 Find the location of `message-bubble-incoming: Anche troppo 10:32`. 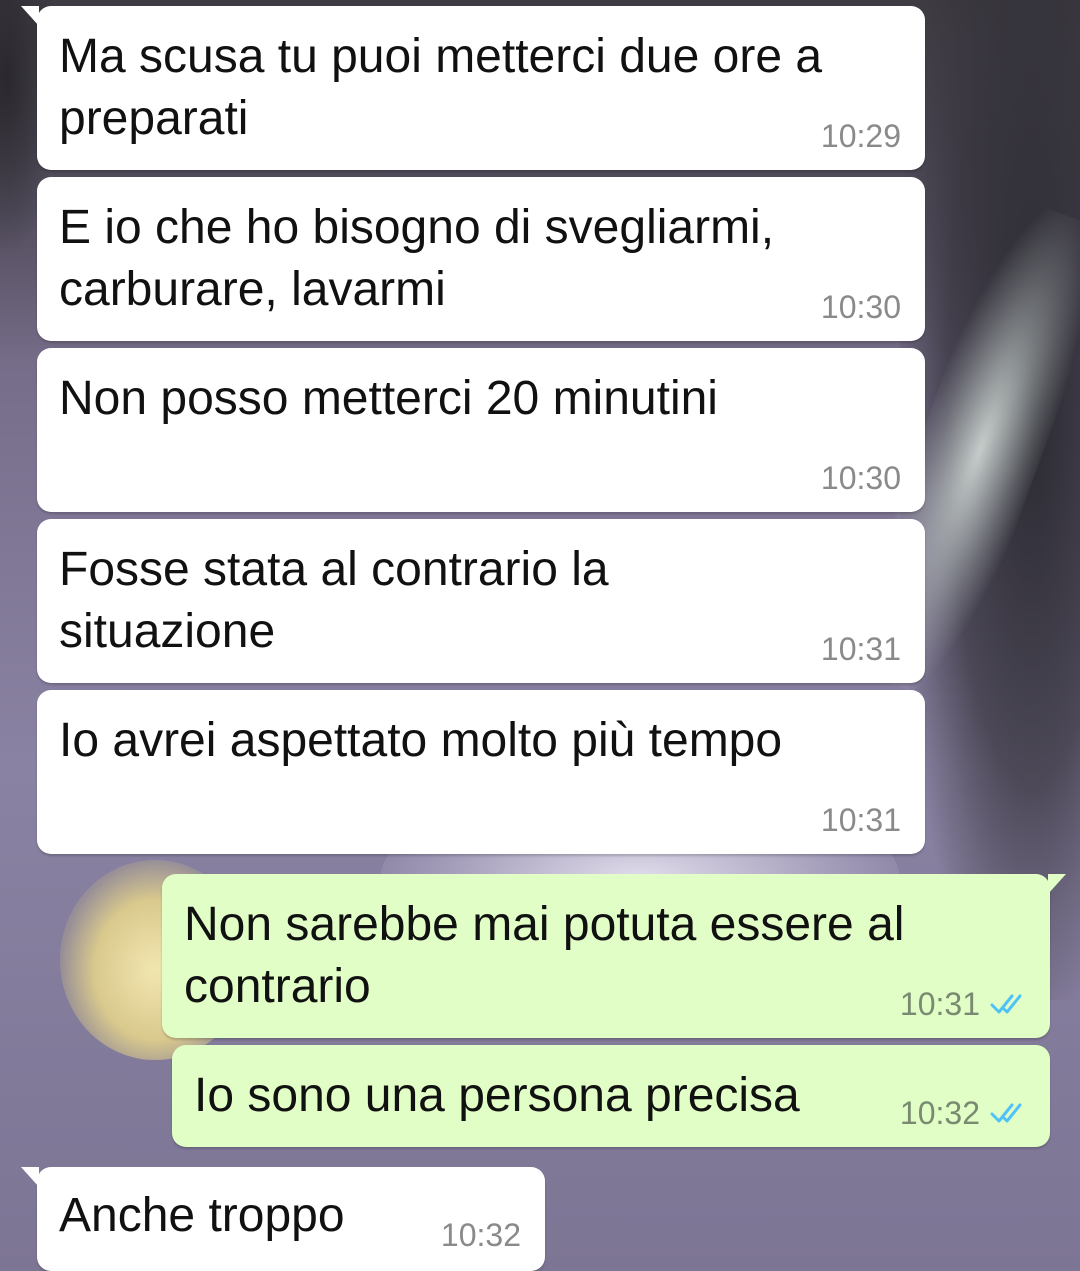

message-bubble-incoming: Anche troppo 10:32 is located at coordinates (283, 1219).